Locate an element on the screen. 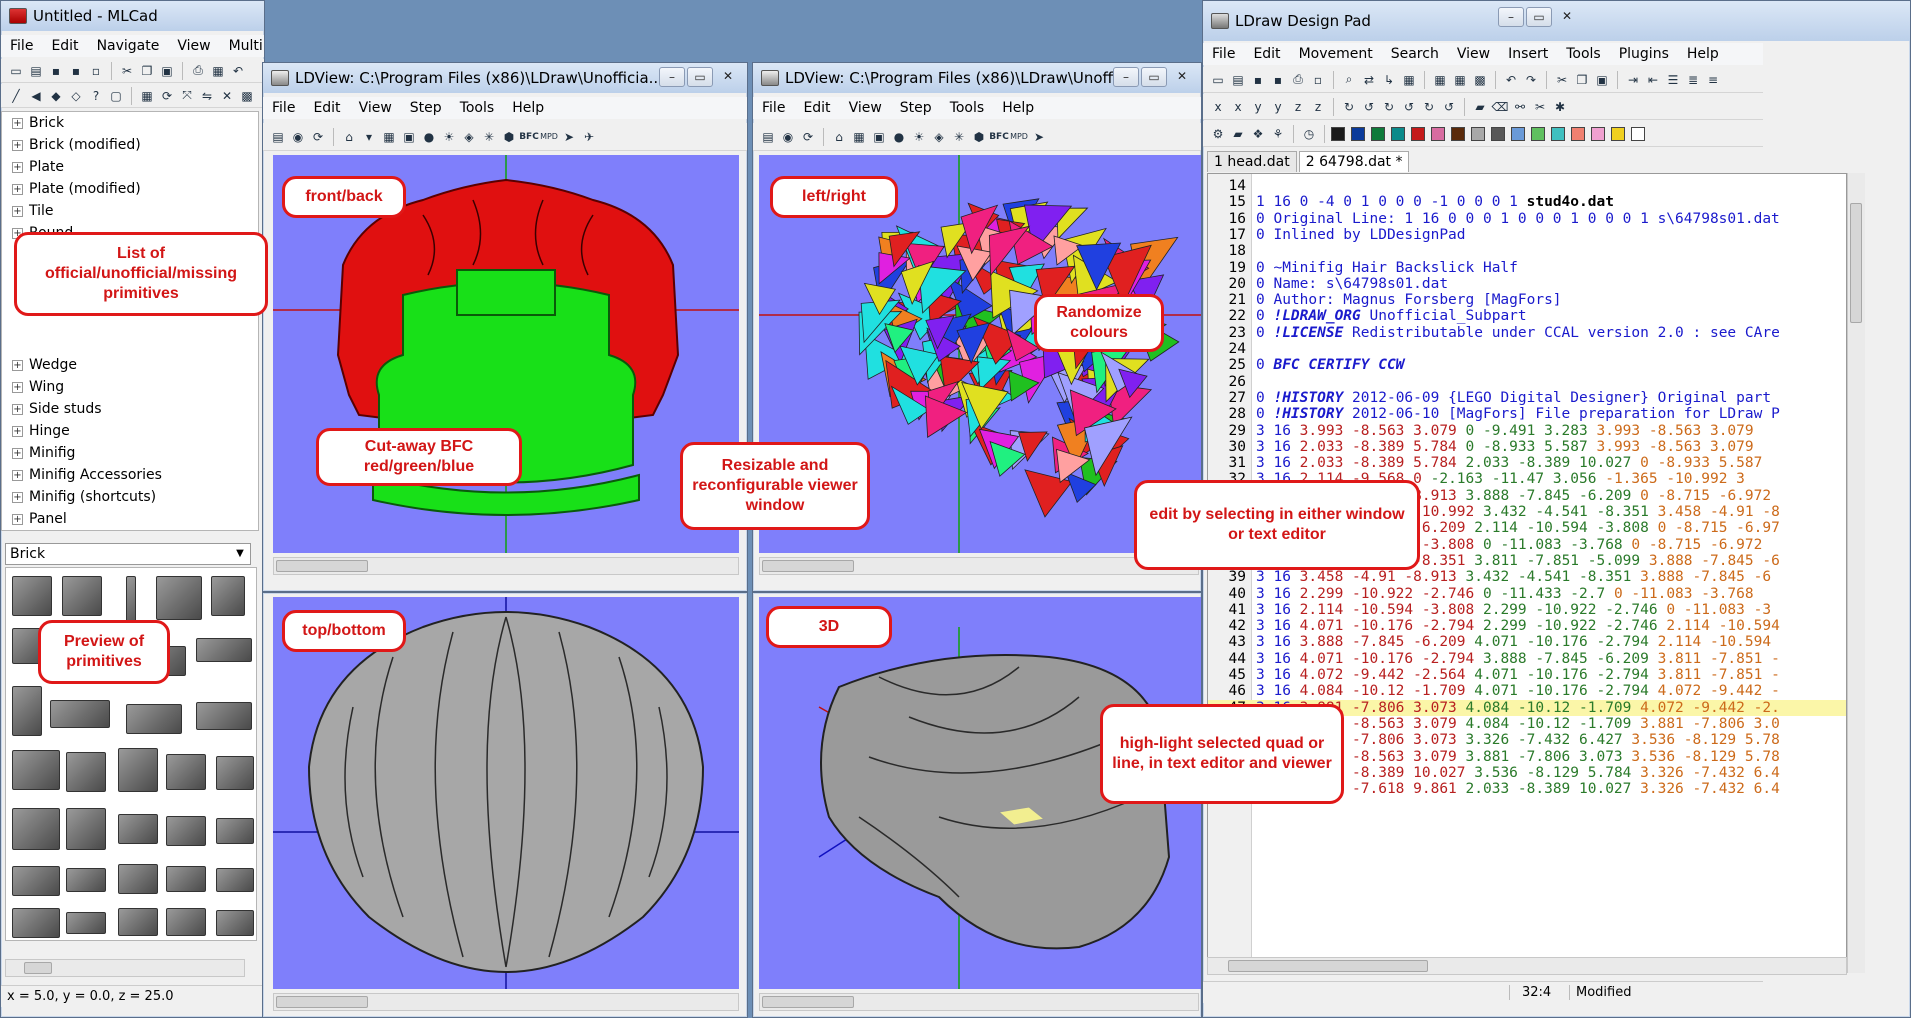 This screenshot has height=1018, width=1911. editor-vertical-scrollbar is located at coordinates (1856, 573).